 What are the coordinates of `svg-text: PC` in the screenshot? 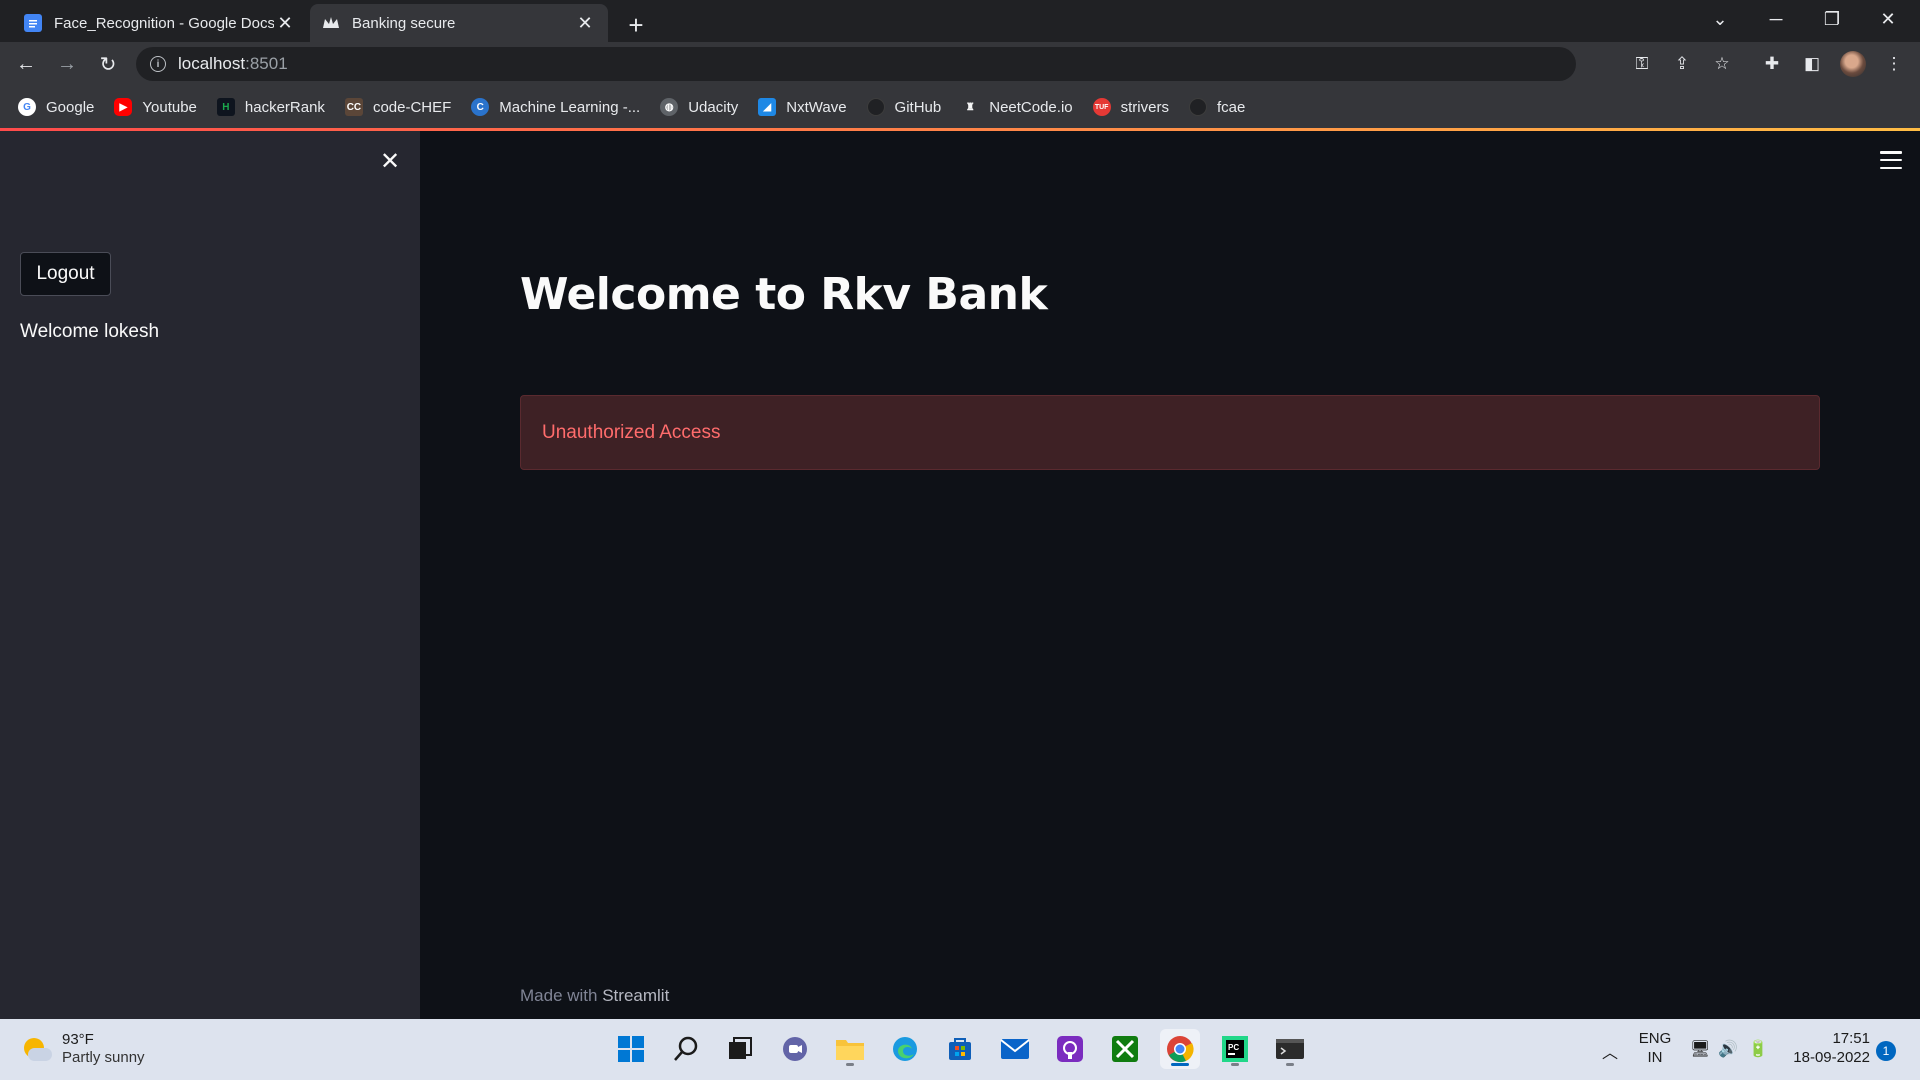 It's located at (1233, 1047).